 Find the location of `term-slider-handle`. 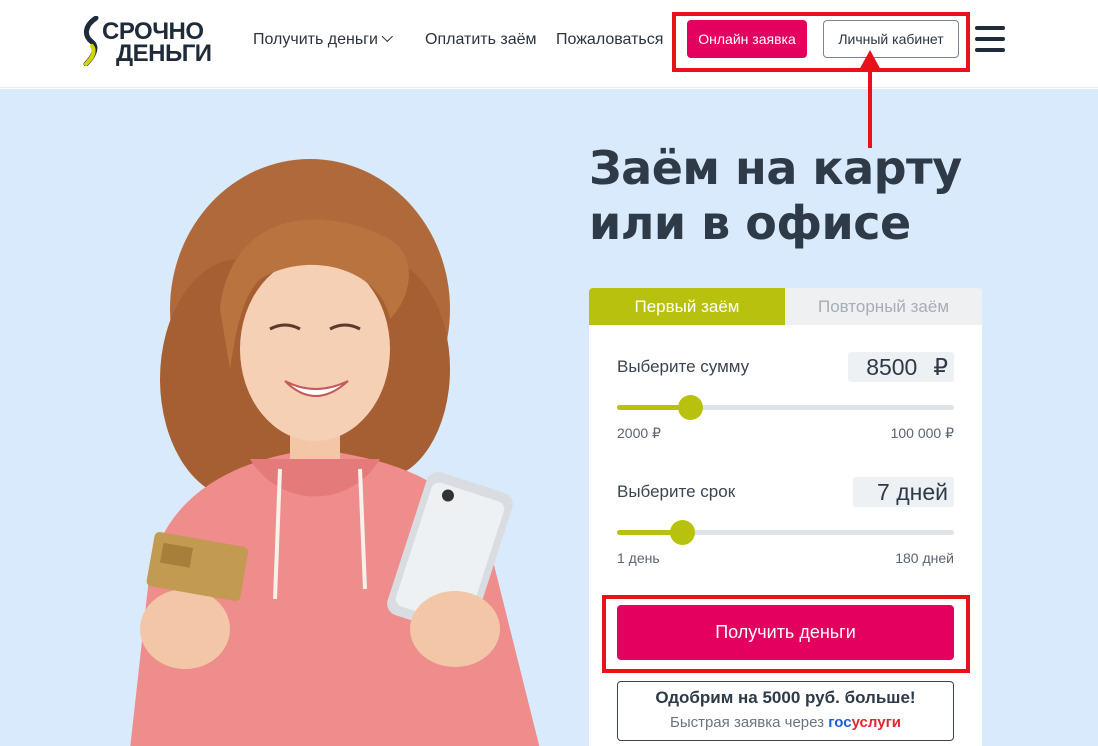

term-slider-handle is located at coordinates (682, 532).